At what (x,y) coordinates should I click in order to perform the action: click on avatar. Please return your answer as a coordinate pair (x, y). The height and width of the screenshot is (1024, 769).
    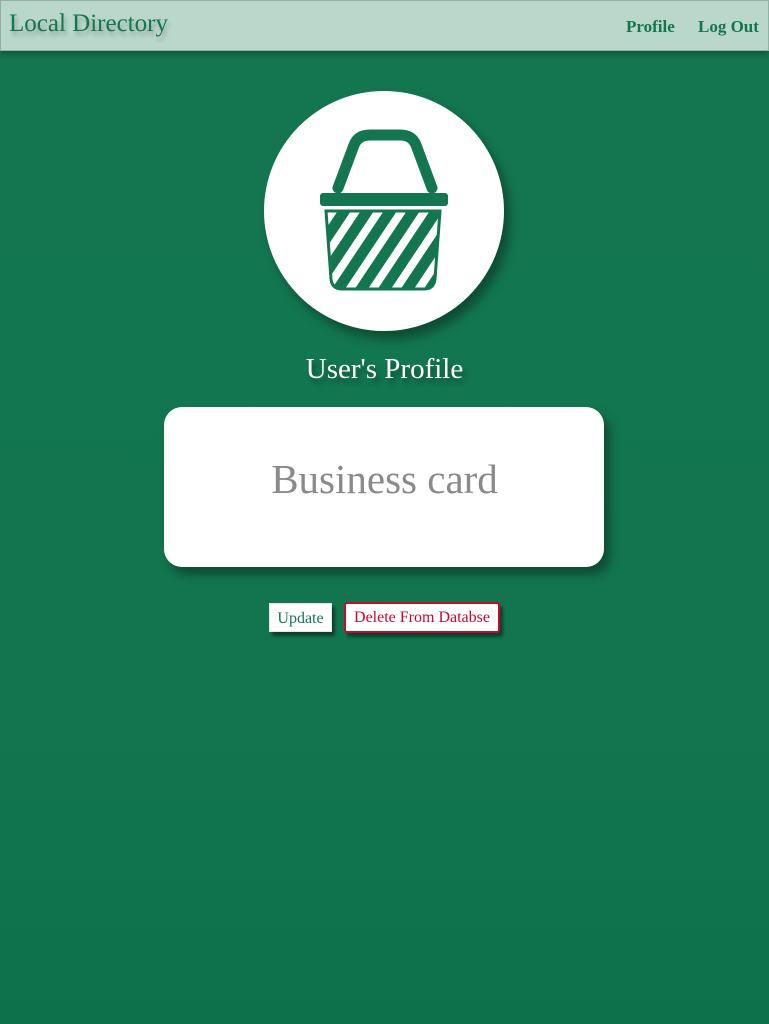
    Looking at the image, I should click on (384, 211).